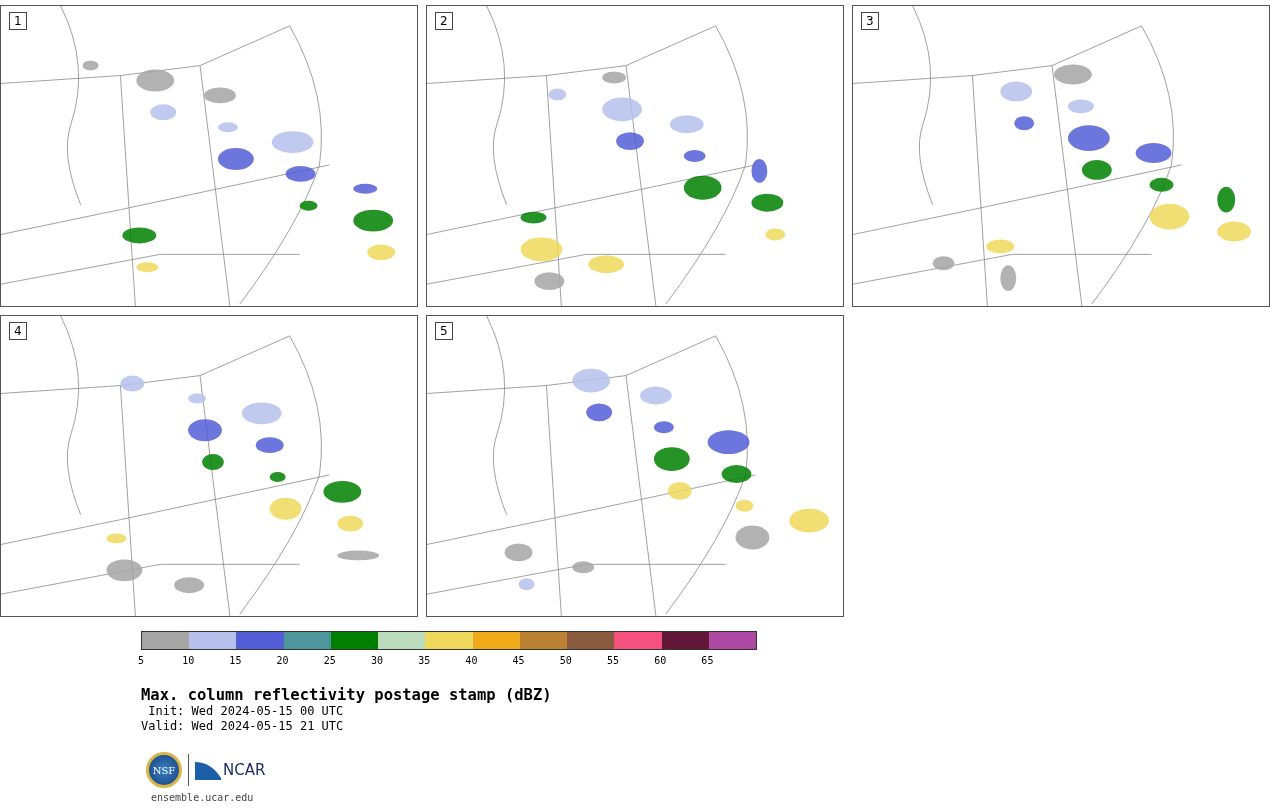 This screenshot has height=809, width=1280. I want to click on seal-logo: NSF, so click(164, 770).